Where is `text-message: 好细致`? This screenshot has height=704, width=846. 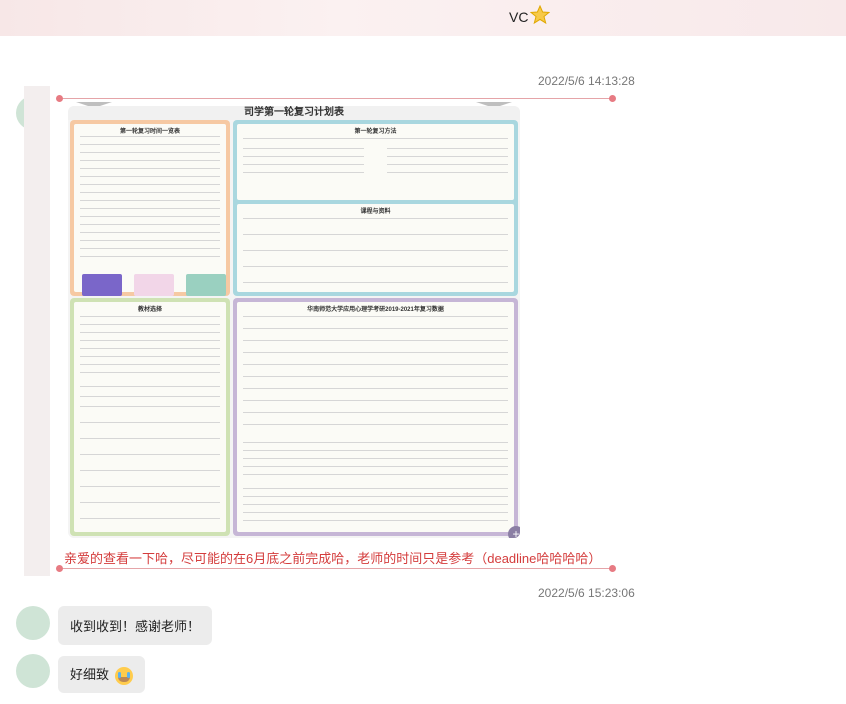
text-message: 好细致 is located at coordinates (101, 674).